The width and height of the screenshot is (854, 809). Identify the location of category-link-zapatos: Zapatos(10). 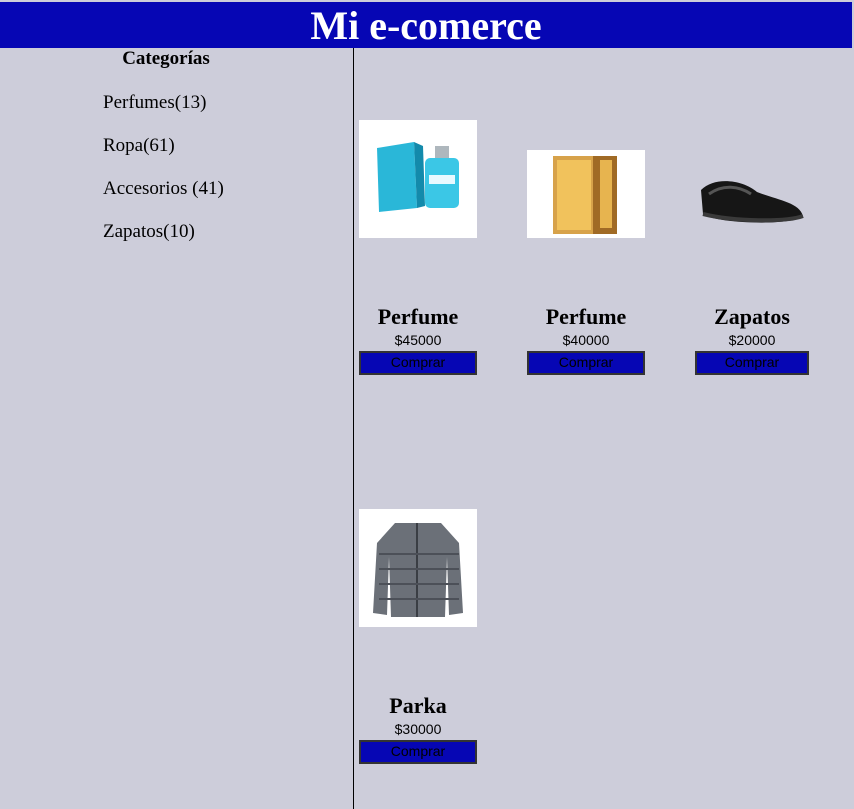
(149, 232).